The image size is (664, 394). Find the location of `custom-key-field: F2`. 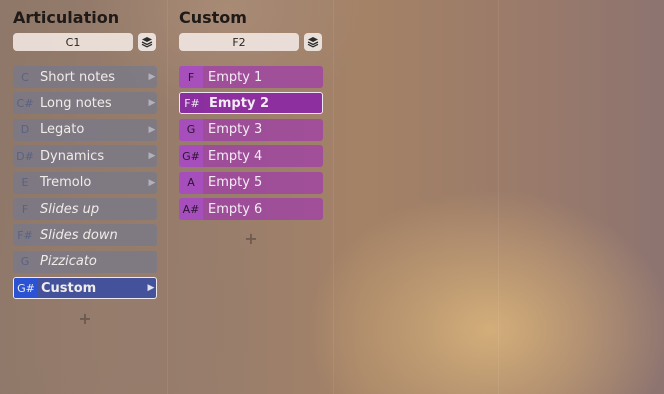

custom-key-field: F2 is located at coordinates (239, 42).